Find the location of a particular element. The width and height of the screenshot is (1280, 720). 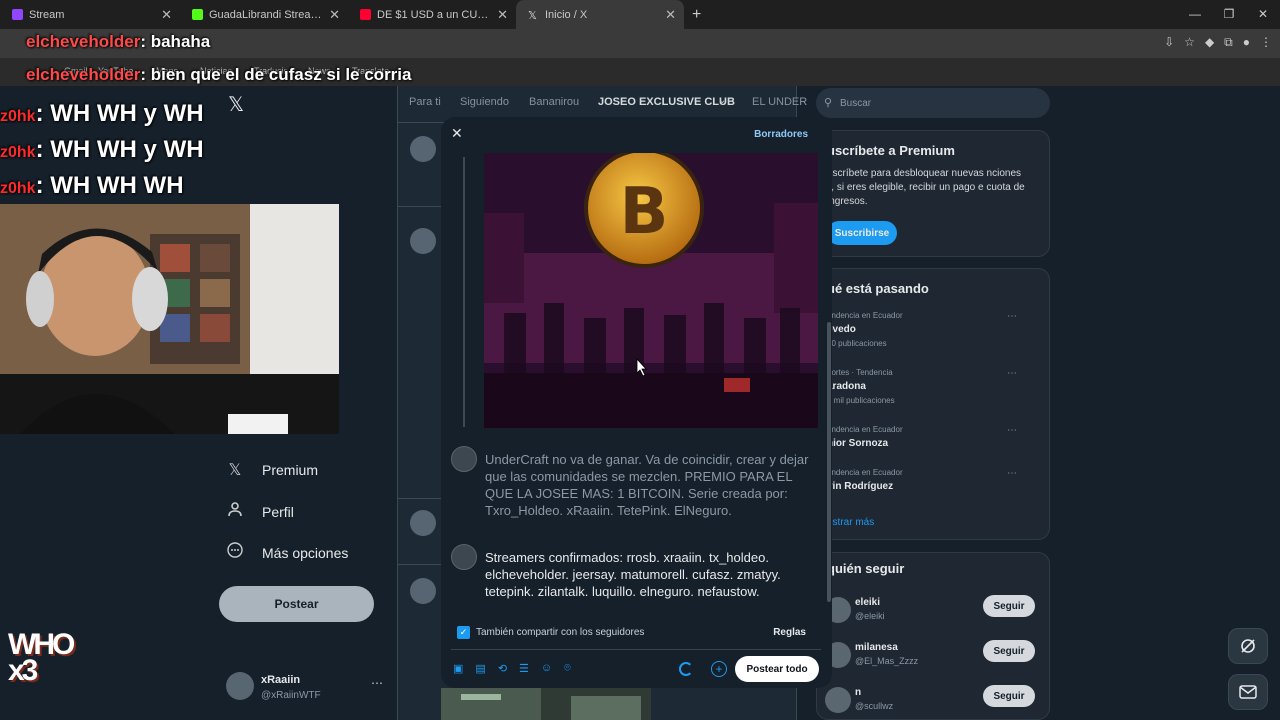

tab-youtube: DE $1 USD a un CUCHILLO con ✕ is located at coordinates (432, 14).